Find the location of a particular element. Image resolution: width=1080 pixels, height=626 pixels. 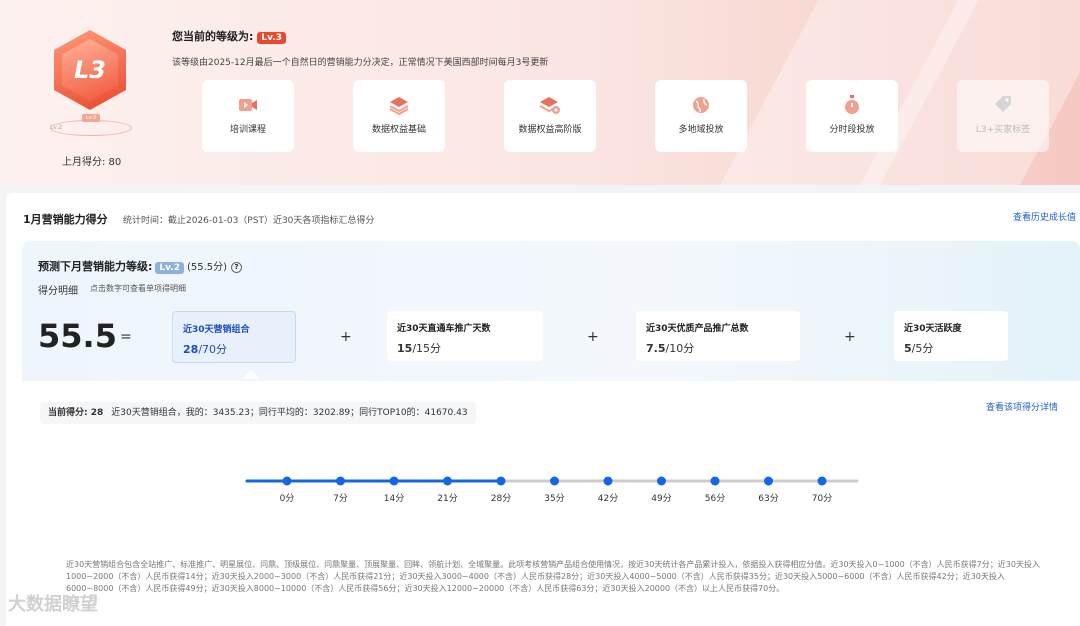

score-item-max: /10分 is located at coordinates (680, 348).